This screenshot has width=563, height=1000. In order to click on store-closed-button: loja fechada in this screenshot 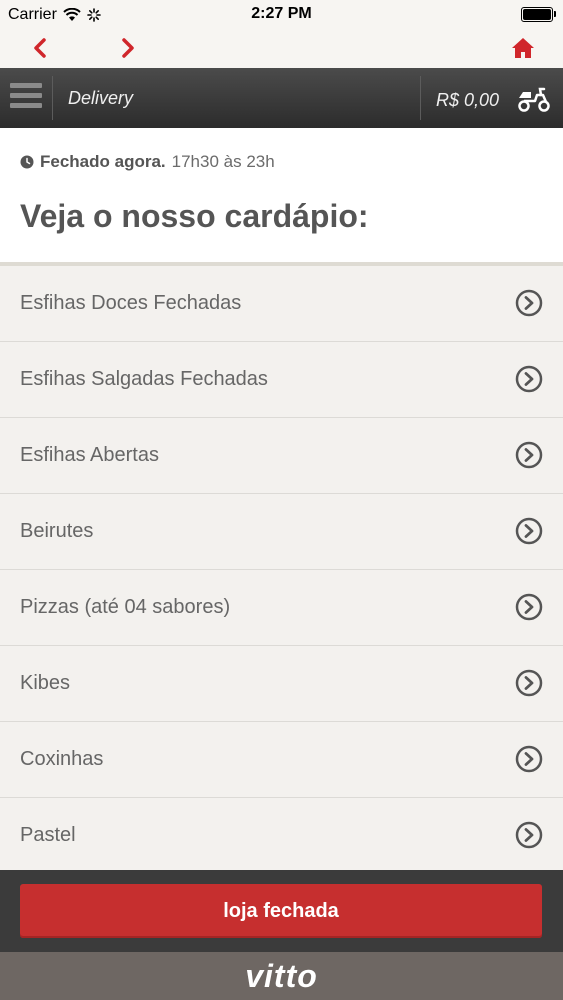, I will do `click(281, 911)`.